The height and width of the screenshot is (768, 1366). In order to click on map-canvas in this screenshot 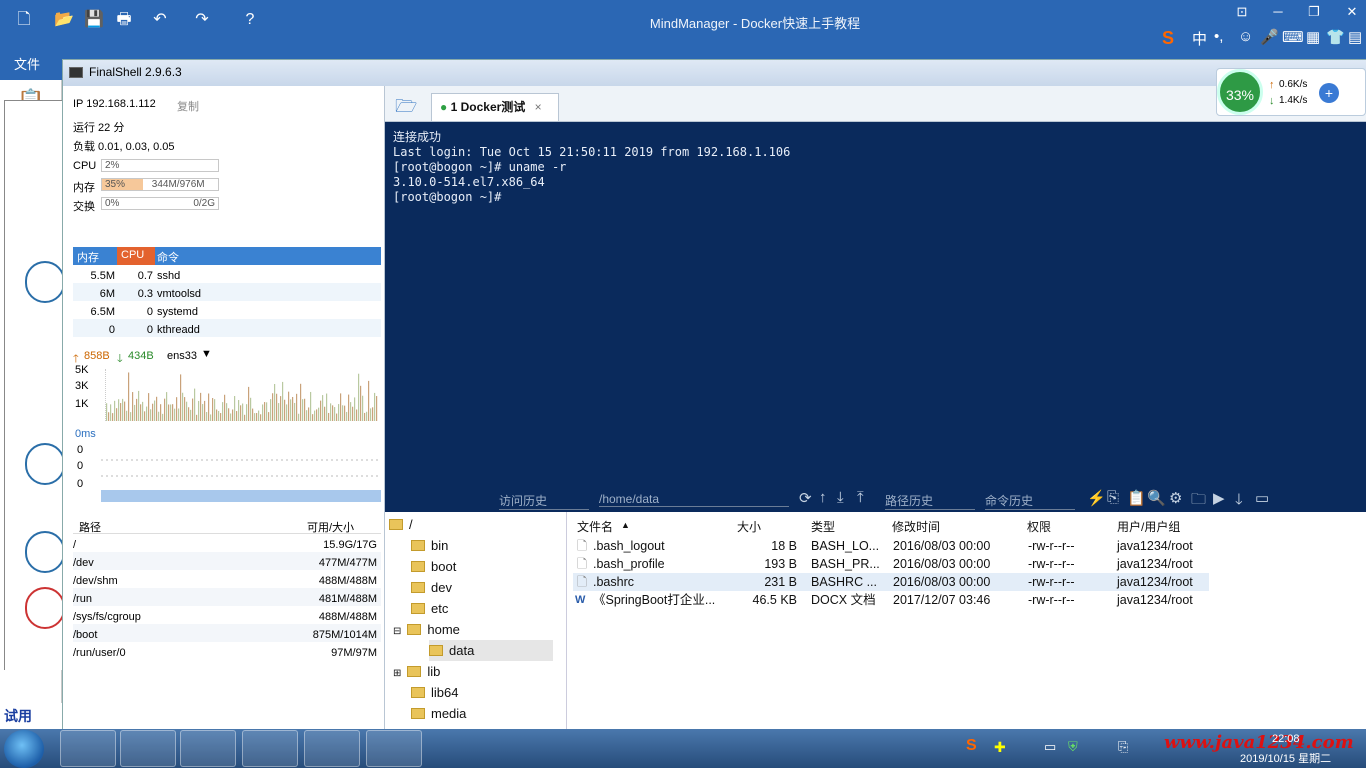, I will do `click(34, 385)`.